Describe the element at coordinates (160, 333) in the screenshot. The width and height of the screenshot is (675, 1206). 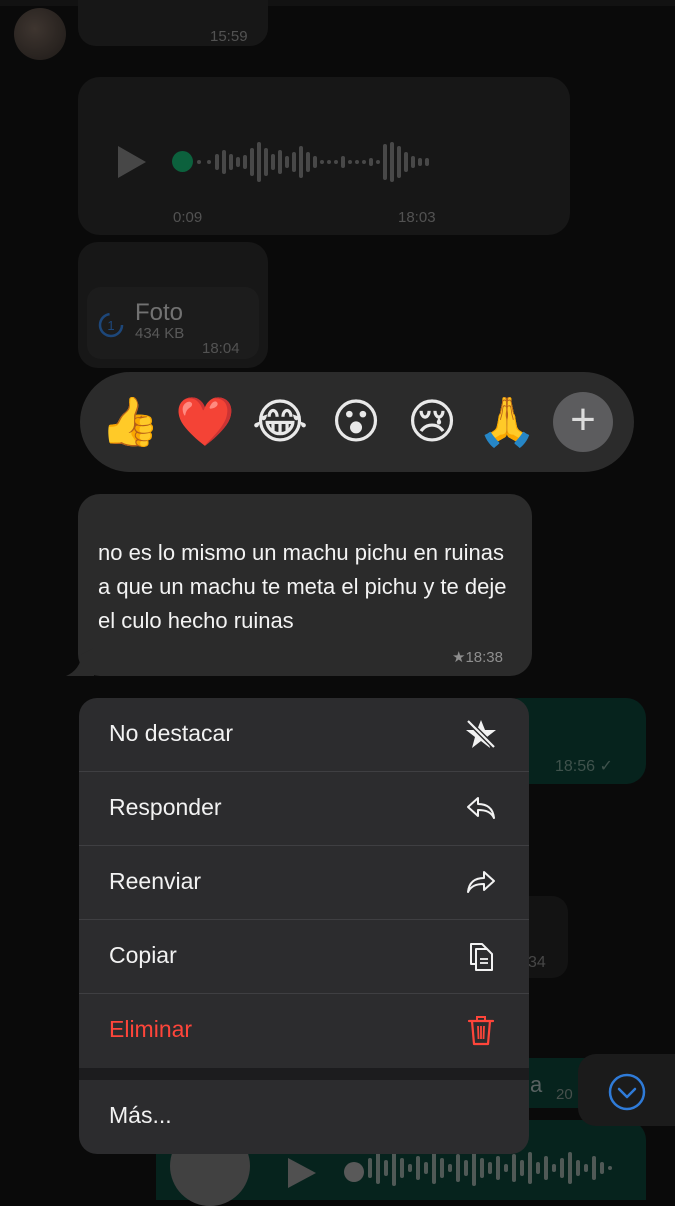
I see `photo-size: 434 KB` at that location.